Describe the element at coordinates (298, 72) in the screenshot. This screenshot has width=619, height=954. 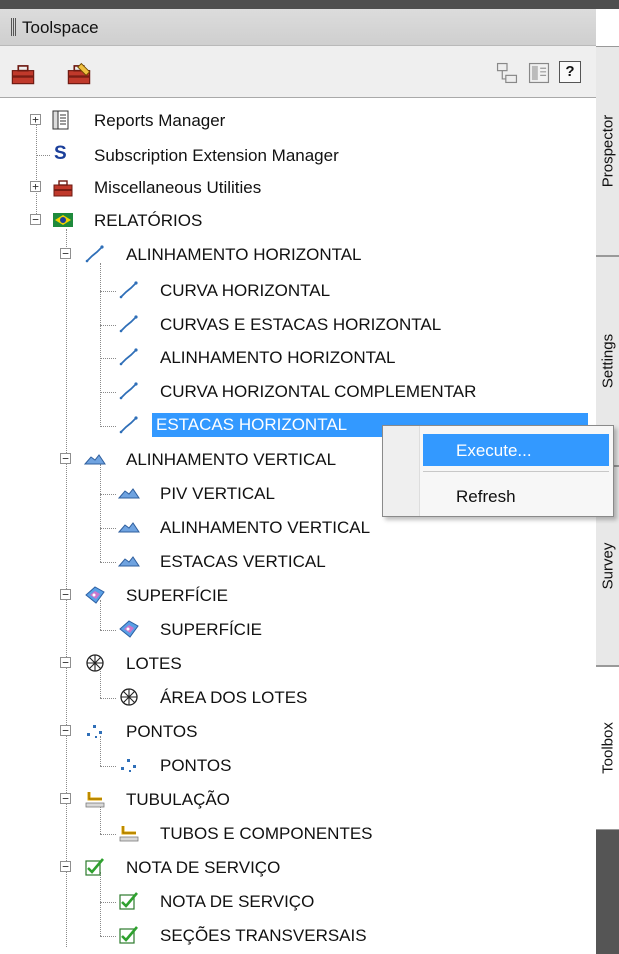
I see `toolbar: ?` at that location.